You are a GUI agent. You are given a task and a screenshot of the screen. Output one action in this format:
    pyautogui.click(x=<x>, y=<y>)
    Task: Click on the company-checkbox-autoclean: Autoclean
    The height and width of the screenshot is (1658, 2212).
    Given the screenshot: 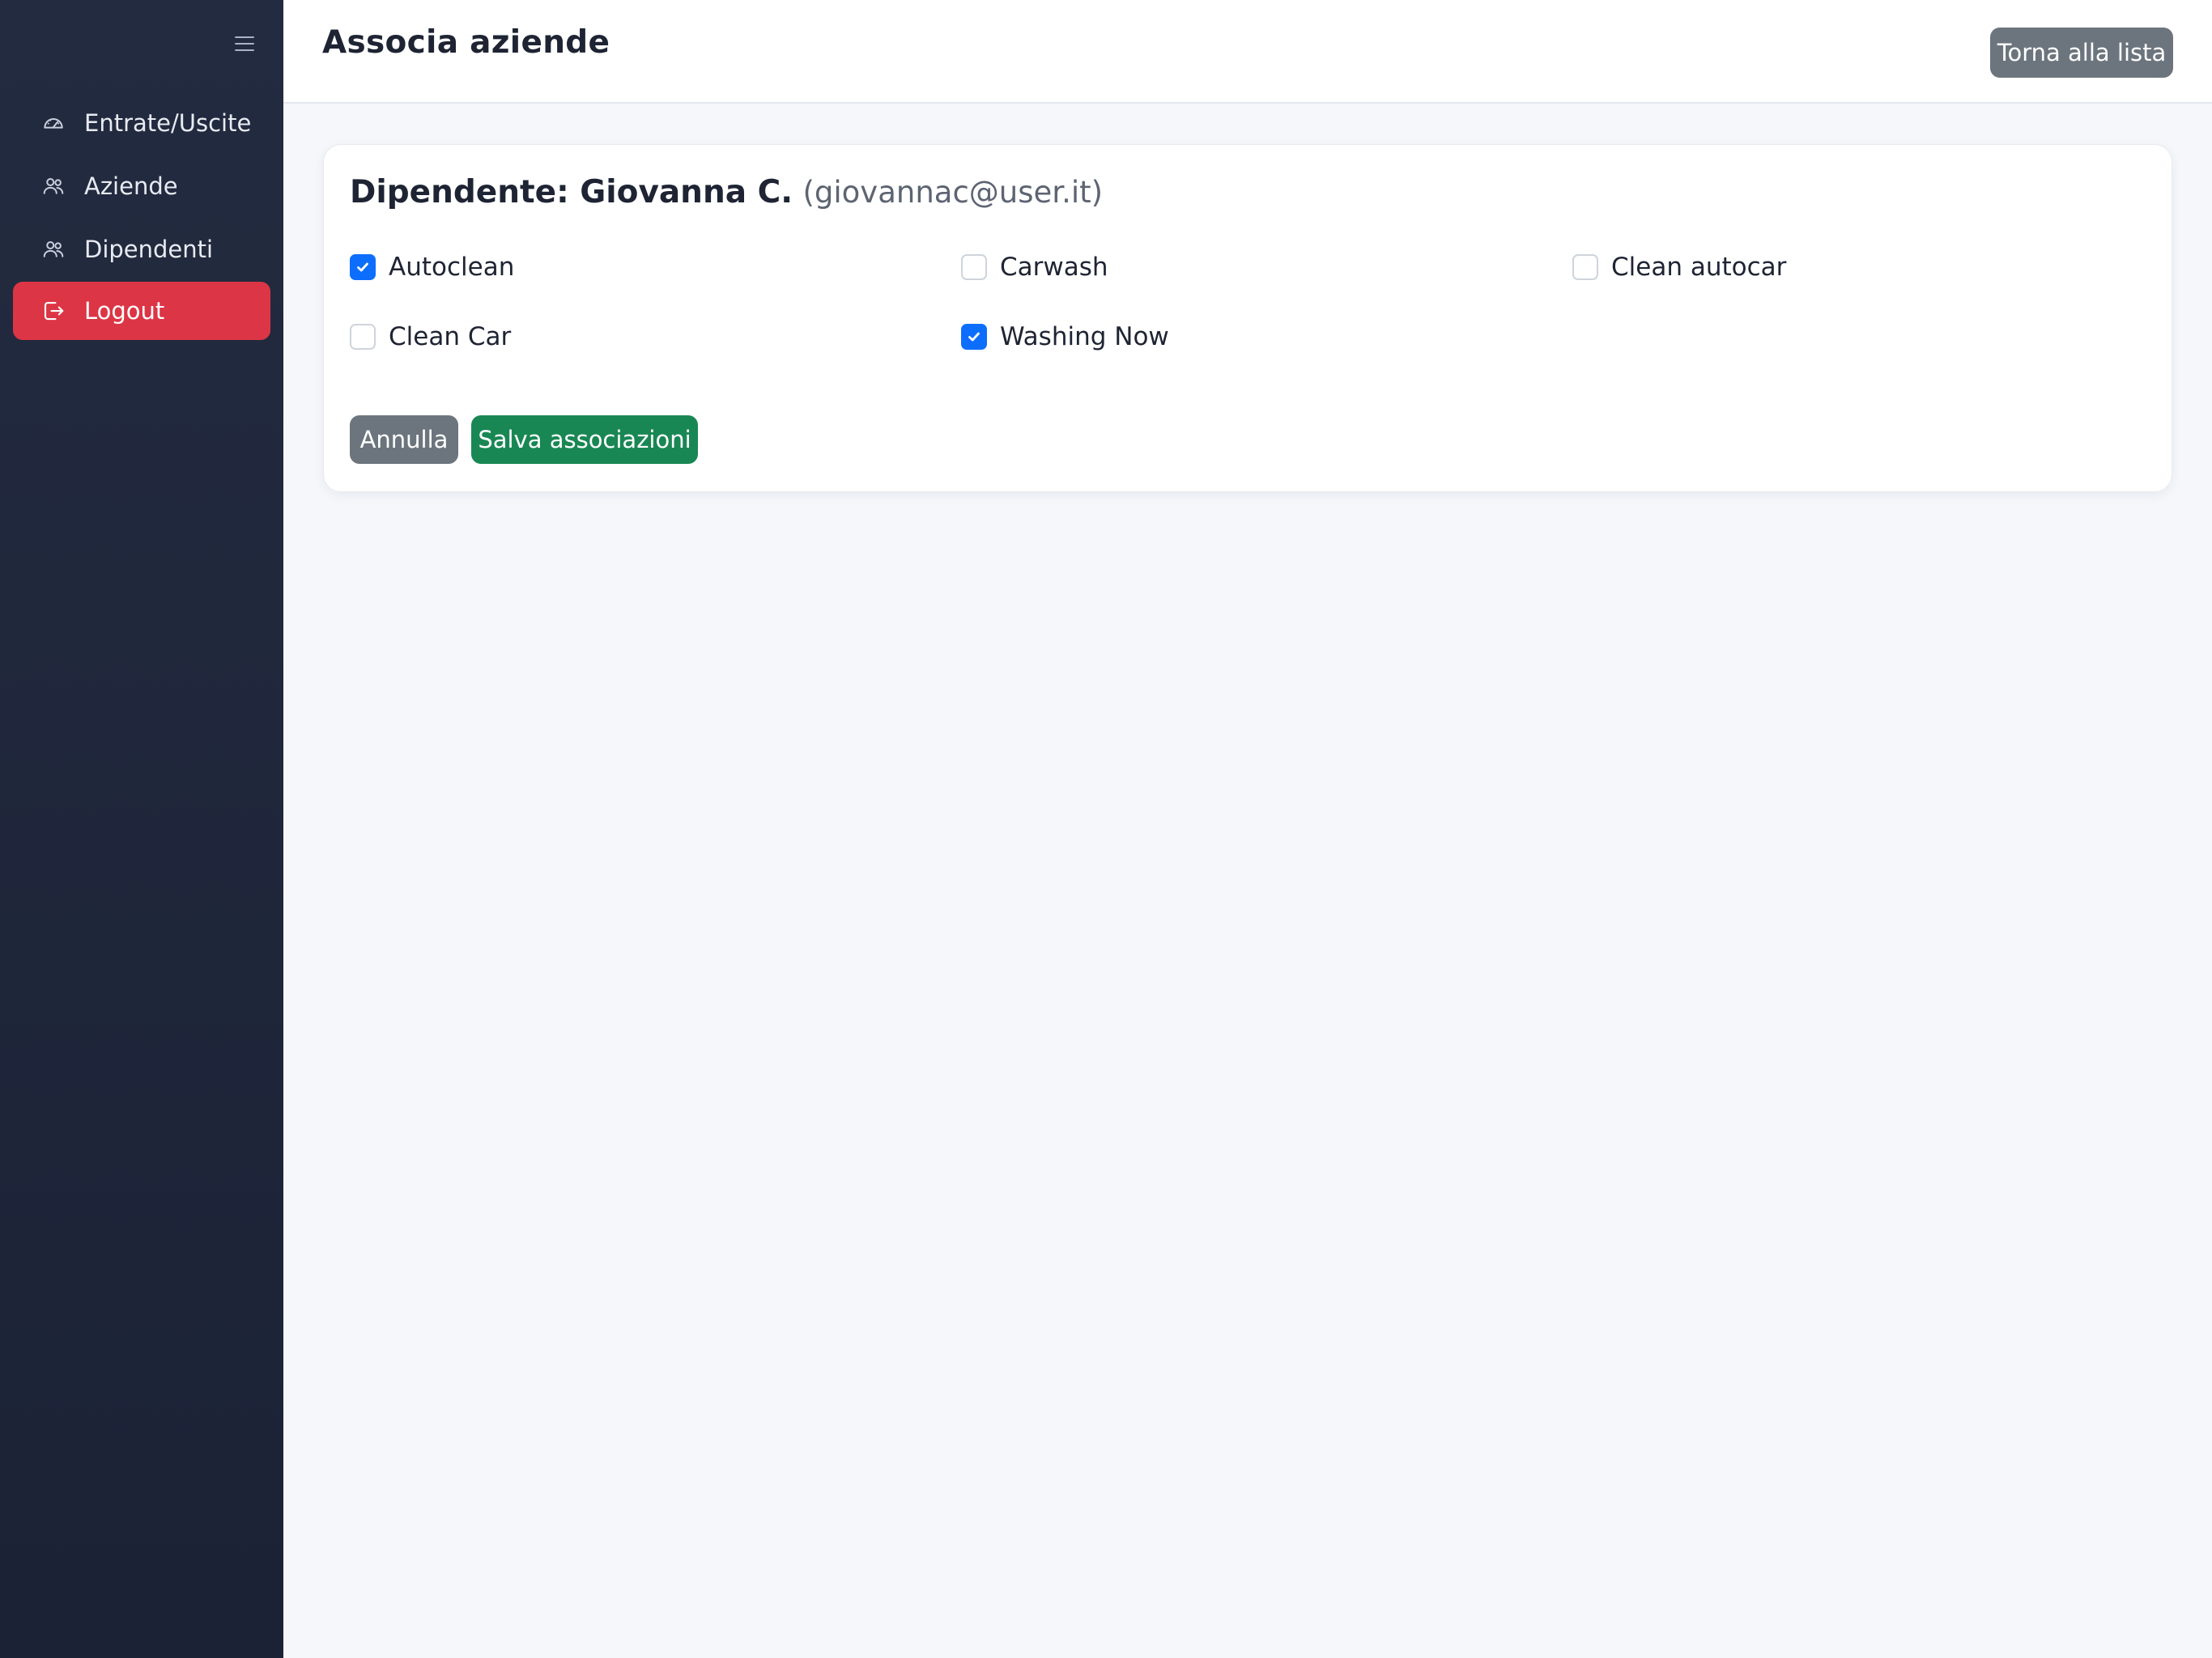 What is the action you would take?
    pyautogui.click(x=432, y=267)
    